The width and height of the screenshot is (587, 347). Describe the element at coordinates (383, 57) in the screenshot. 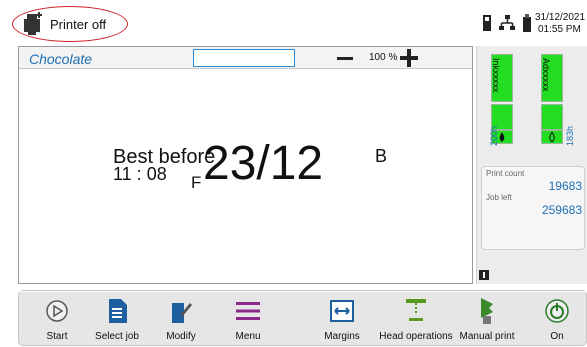

I see `zoom-value: 100 %` at that location.